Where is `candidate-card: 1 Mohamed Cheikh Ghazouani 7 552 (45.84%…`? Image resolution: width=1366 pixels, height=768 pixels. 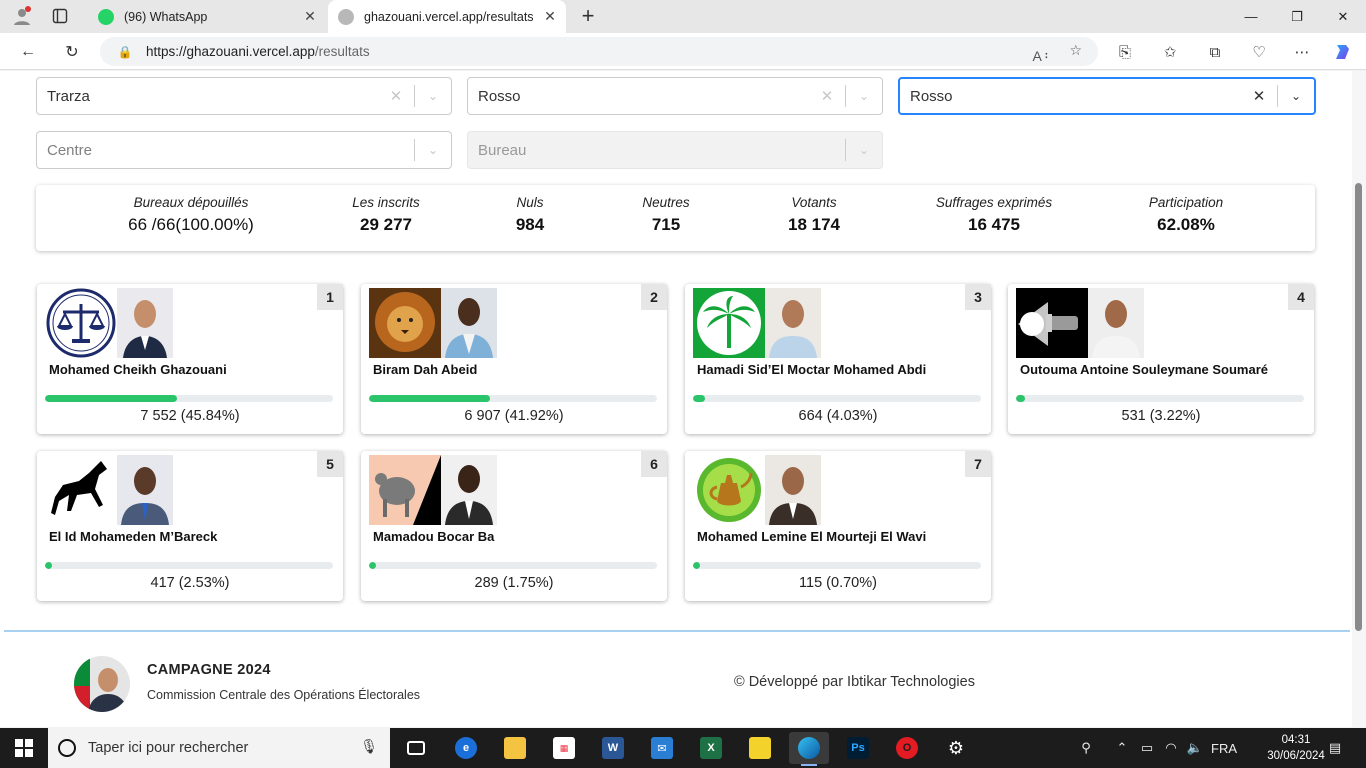
candidate-card: 1 Mohamed Cheikh Ghazouani 7 552 (45.84%… is located at coordinates (190, 359).